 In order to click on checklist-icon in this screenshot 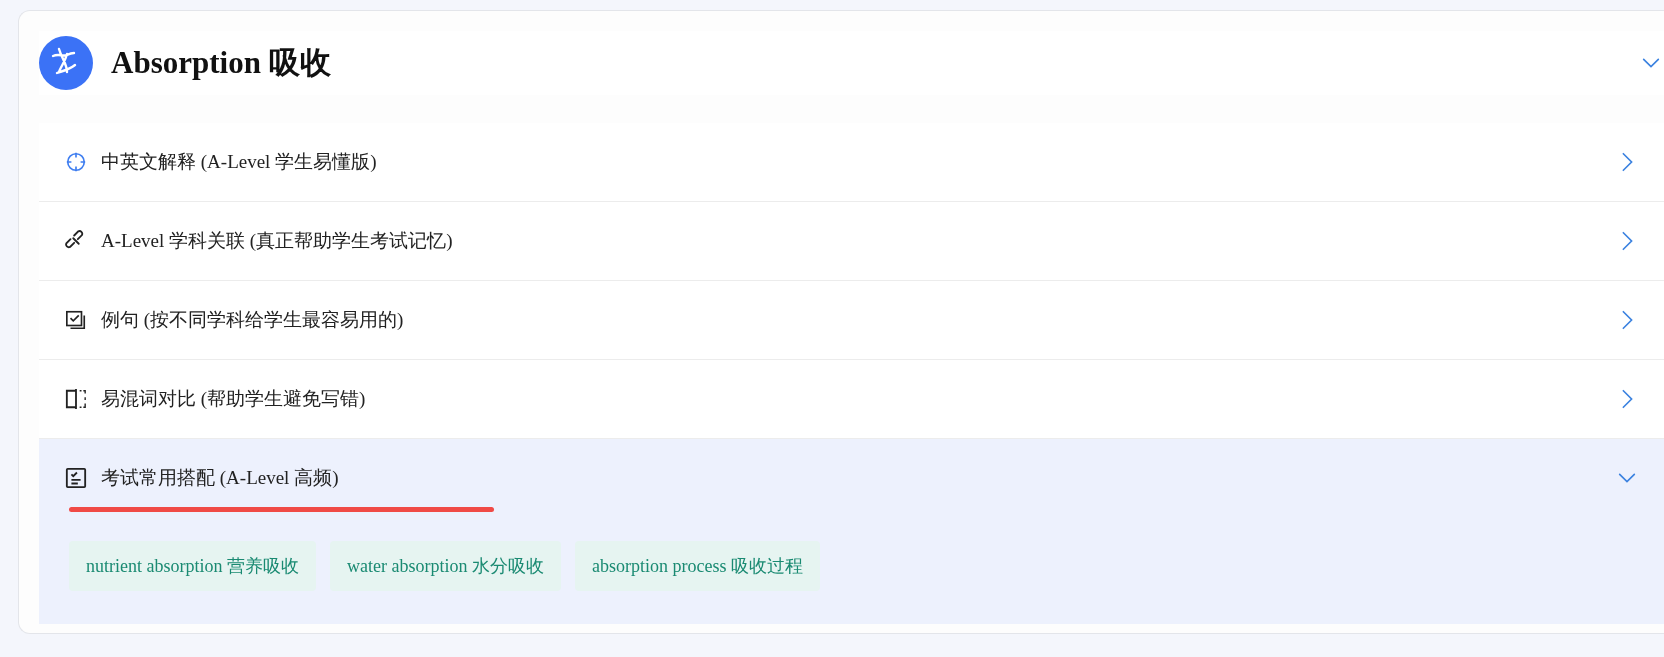, I will do `click(76, 478)`.